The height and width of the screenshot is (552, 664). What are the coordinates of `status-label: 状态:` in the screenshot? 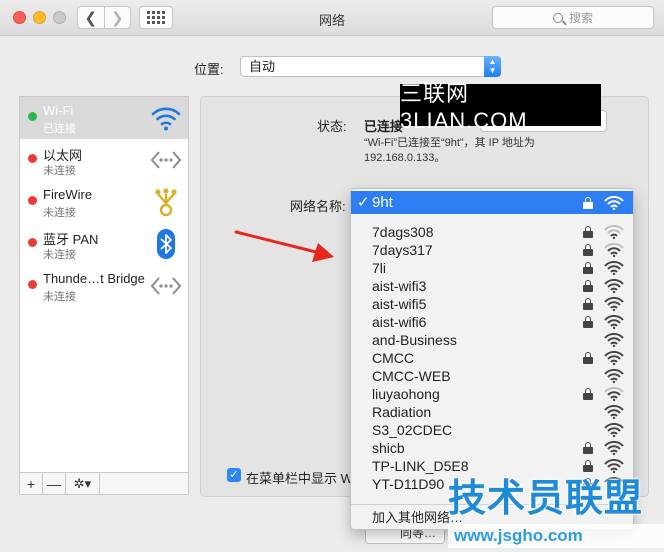 It's located at (332, 126).